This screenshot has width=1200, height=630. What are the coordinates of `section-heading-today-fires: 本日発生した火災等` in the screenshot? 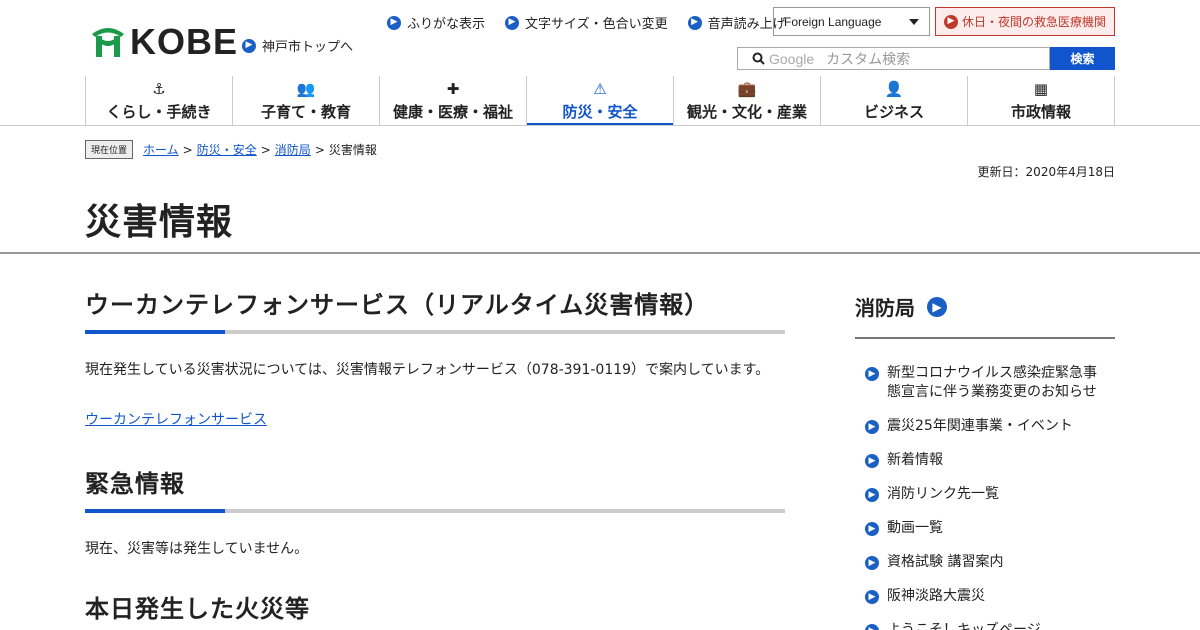 It's located at (197, 609).